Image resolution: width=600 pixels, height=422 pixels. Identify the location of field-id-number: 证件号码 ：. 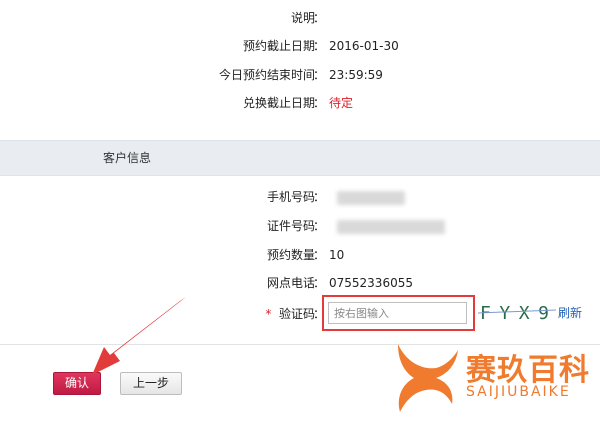
(300, 226).